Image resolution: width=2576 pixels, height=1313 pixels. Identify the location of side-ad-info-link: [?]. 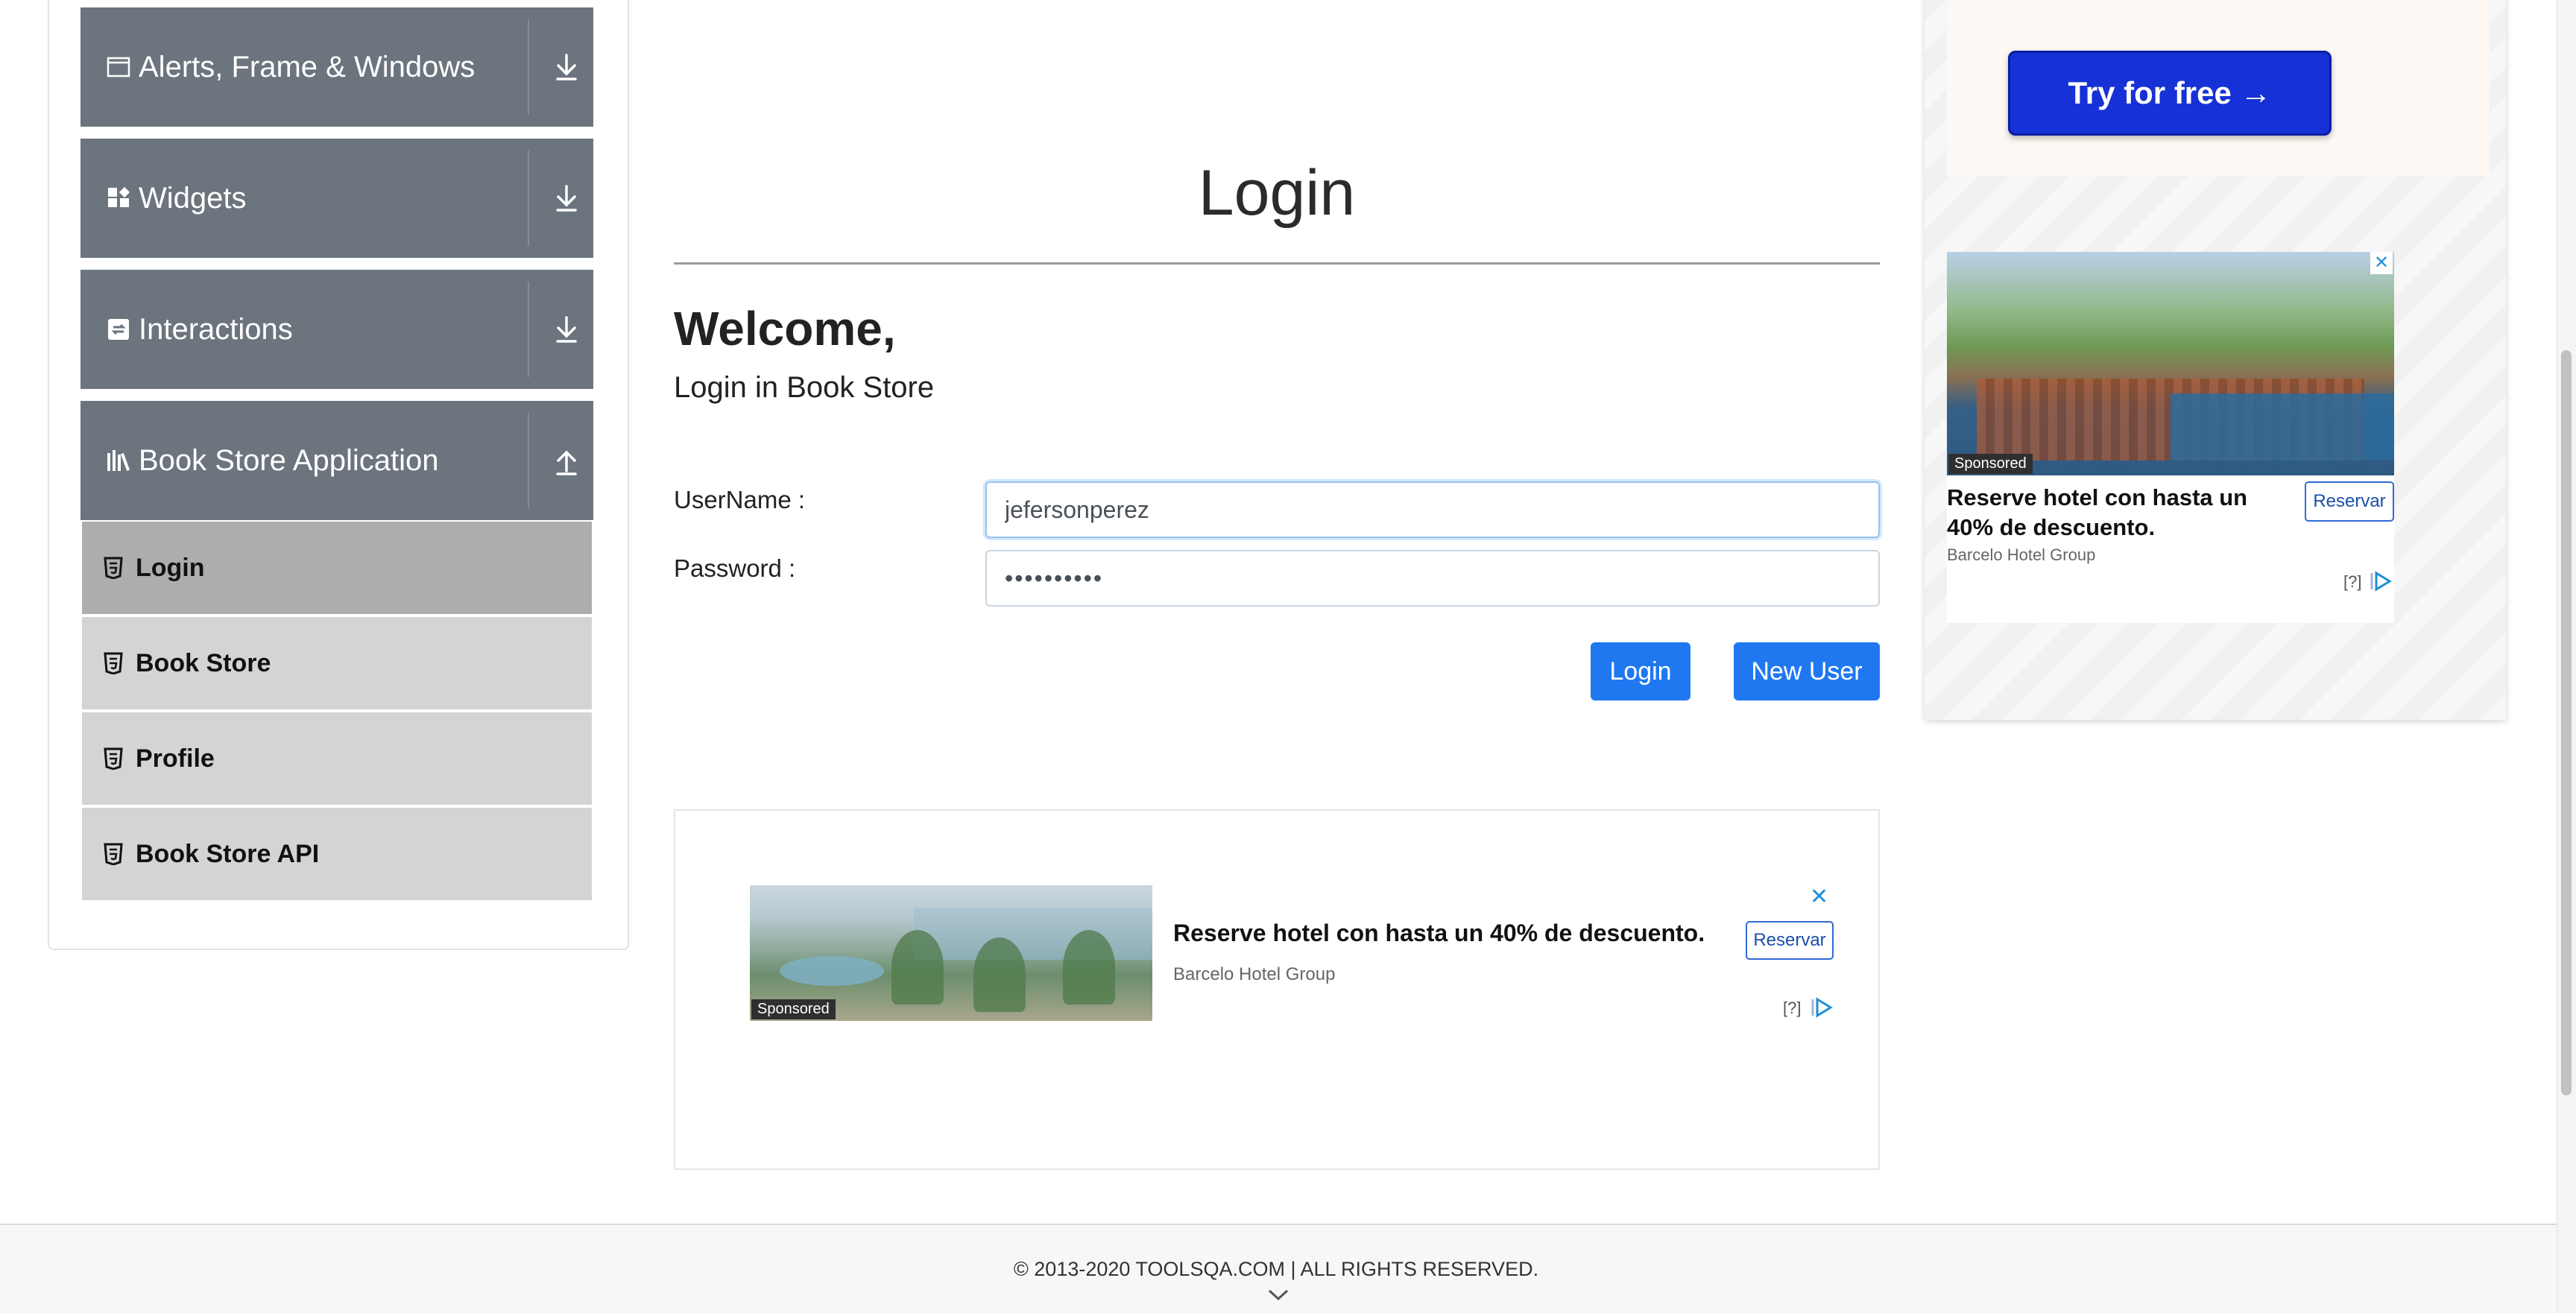
(2352, 582).